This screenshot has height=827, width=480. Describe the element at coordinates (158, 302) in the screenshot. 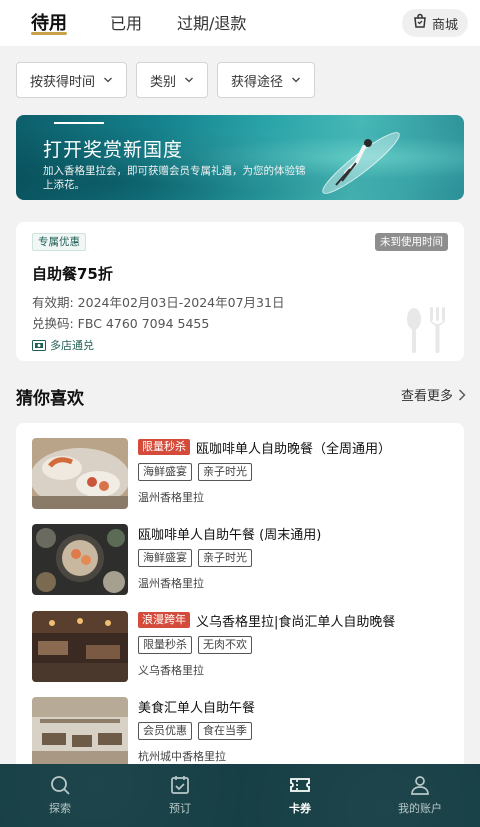

I see `coupon-validity: 有效期: 2024年02月03日-2024年07月31日` at that location.